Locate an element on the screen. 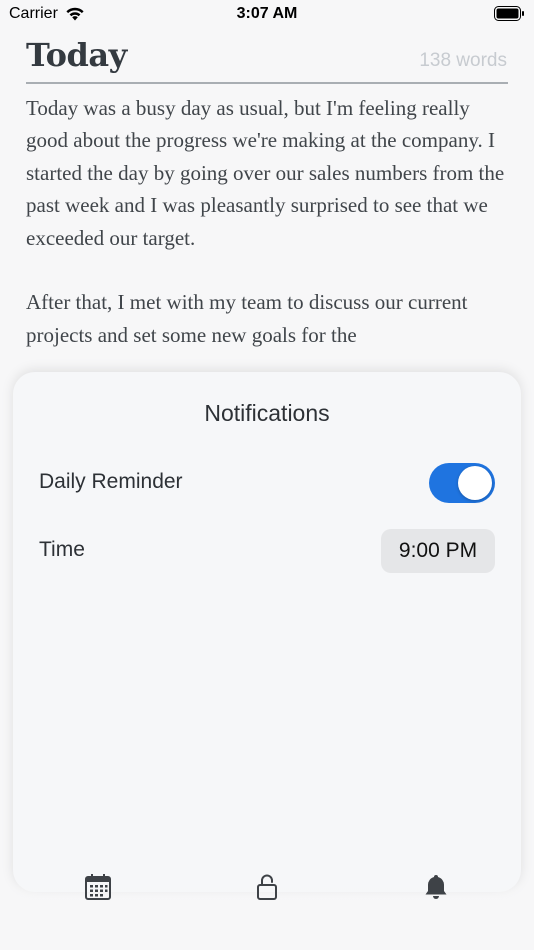  unlock-icon is located at coordinates (267, 887).